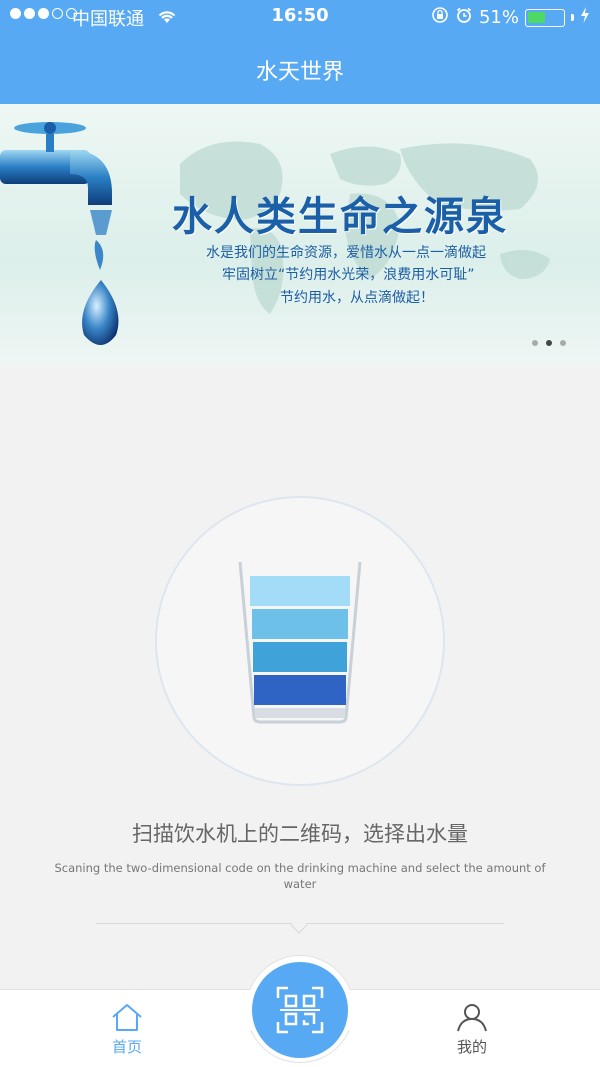 This screenshot has height=1067, width=600. What do you see at coordinates (585, 17) in the screenshot?
I see `charging-icon` at bounding box center [585, 17].